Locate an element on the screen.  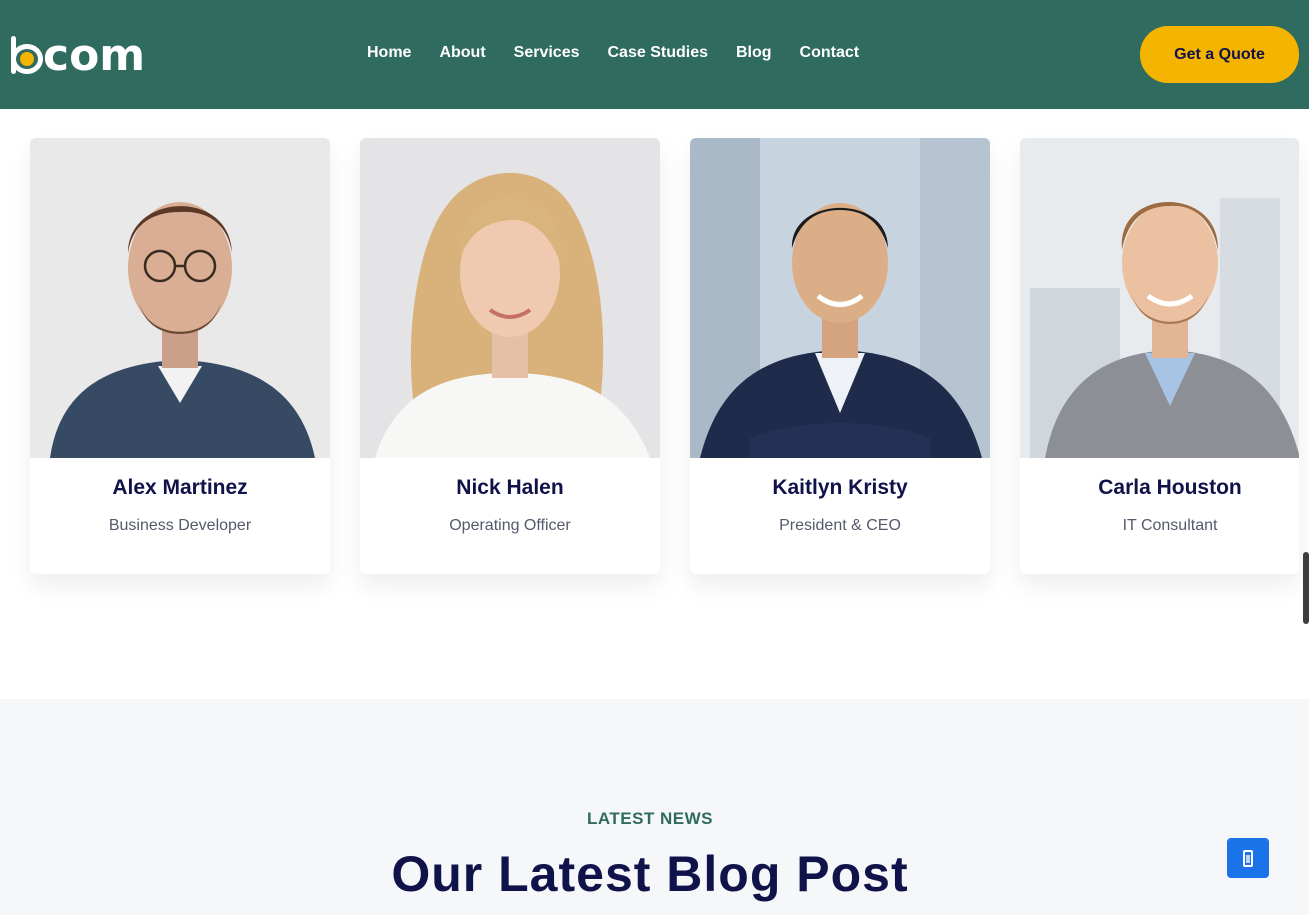
team-member-name: Nick Halen is located at coordinates (510, 487).